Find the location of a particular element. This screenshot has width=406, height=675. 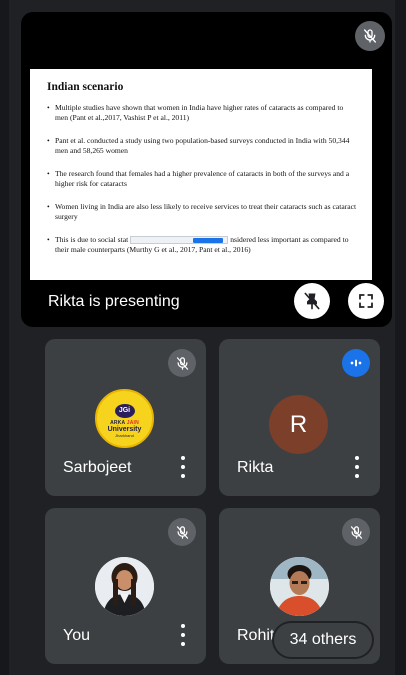

fullscreen-icon is located at coordinates (366, 301).